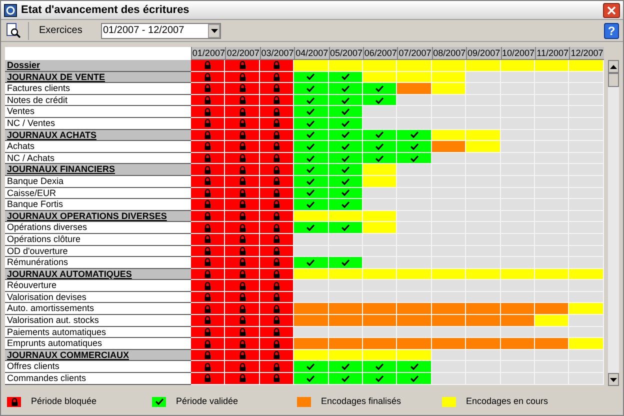 This screenshot has width=624, height=416. Describe the element at coordinates (98, 89) in the screenshot. I see `journal-label: Factures clients` at that location.